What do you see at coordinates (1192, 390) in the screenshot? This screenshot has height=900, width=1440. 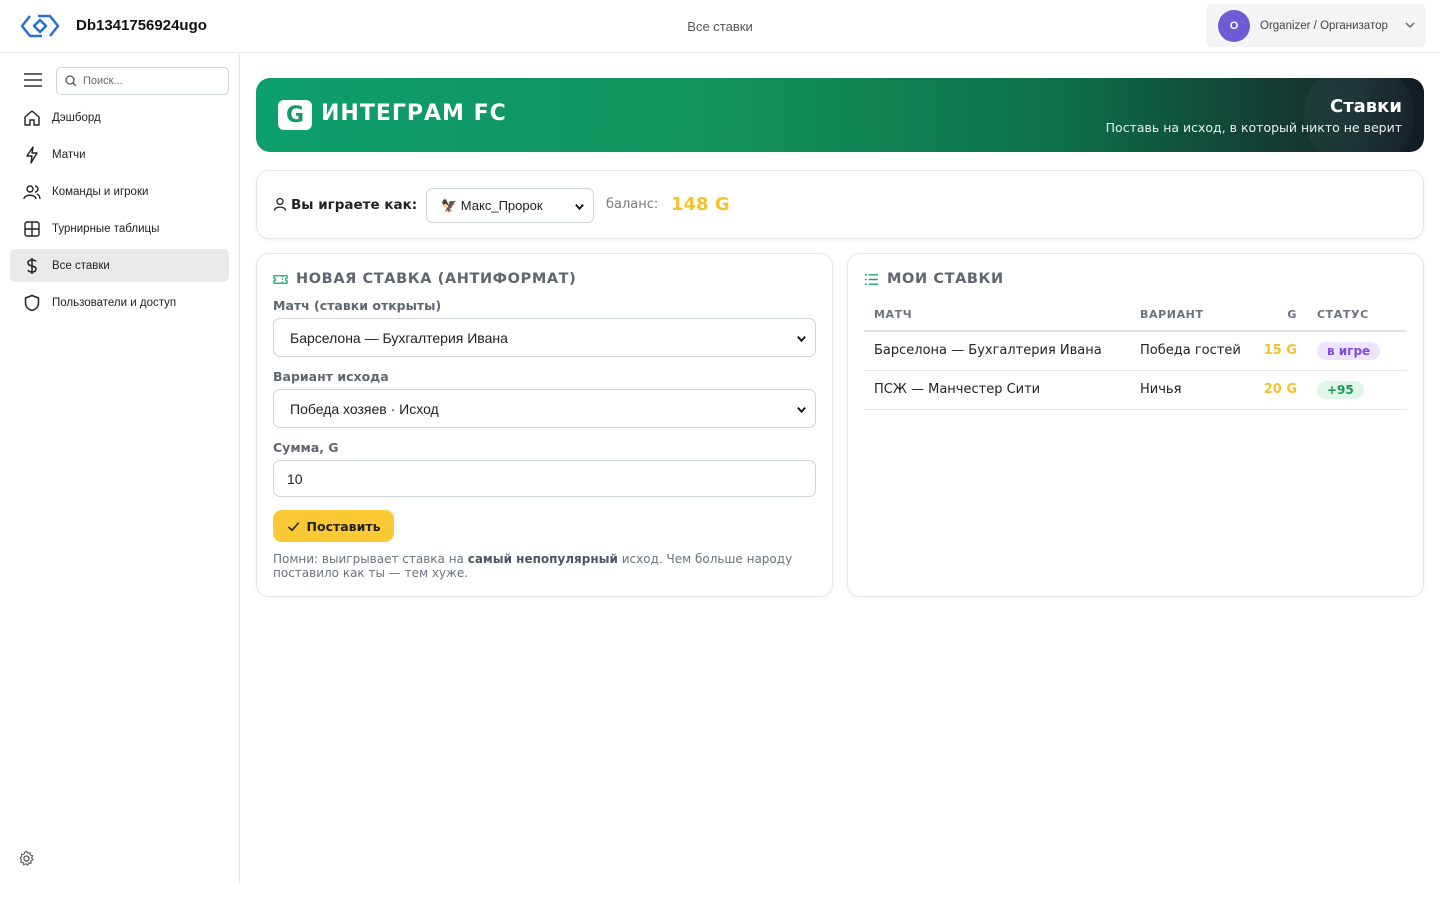 I see `bet-variant: Ничья` at bounding box center [1192, 390].